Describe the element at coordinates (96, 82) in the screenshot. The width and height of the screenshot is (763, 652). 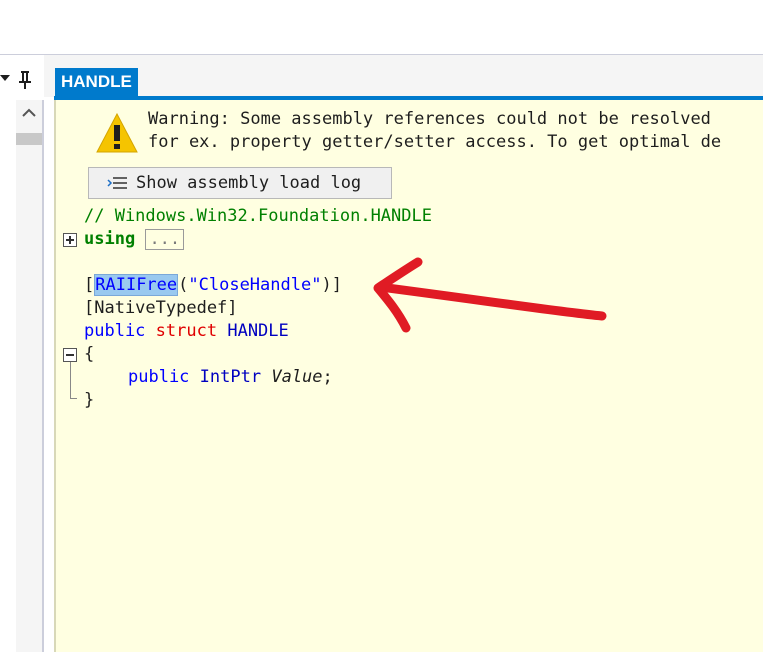
I see `tab-handle: HANDLE` at that location.